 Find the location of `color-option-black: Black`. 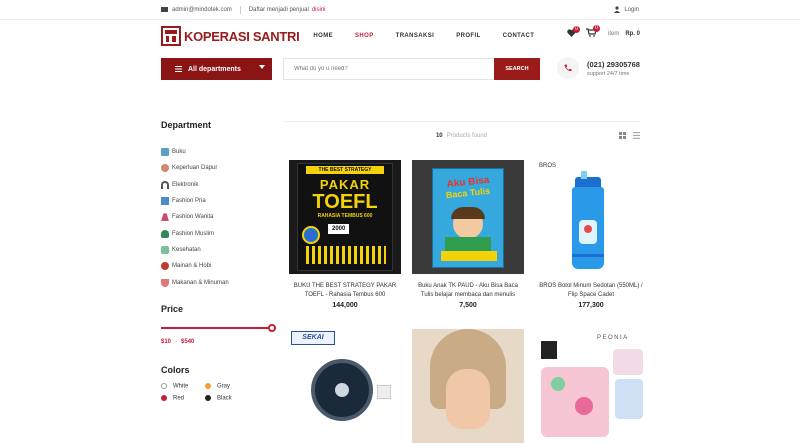

color-option-black: Black is located at coordinates (227, 398).